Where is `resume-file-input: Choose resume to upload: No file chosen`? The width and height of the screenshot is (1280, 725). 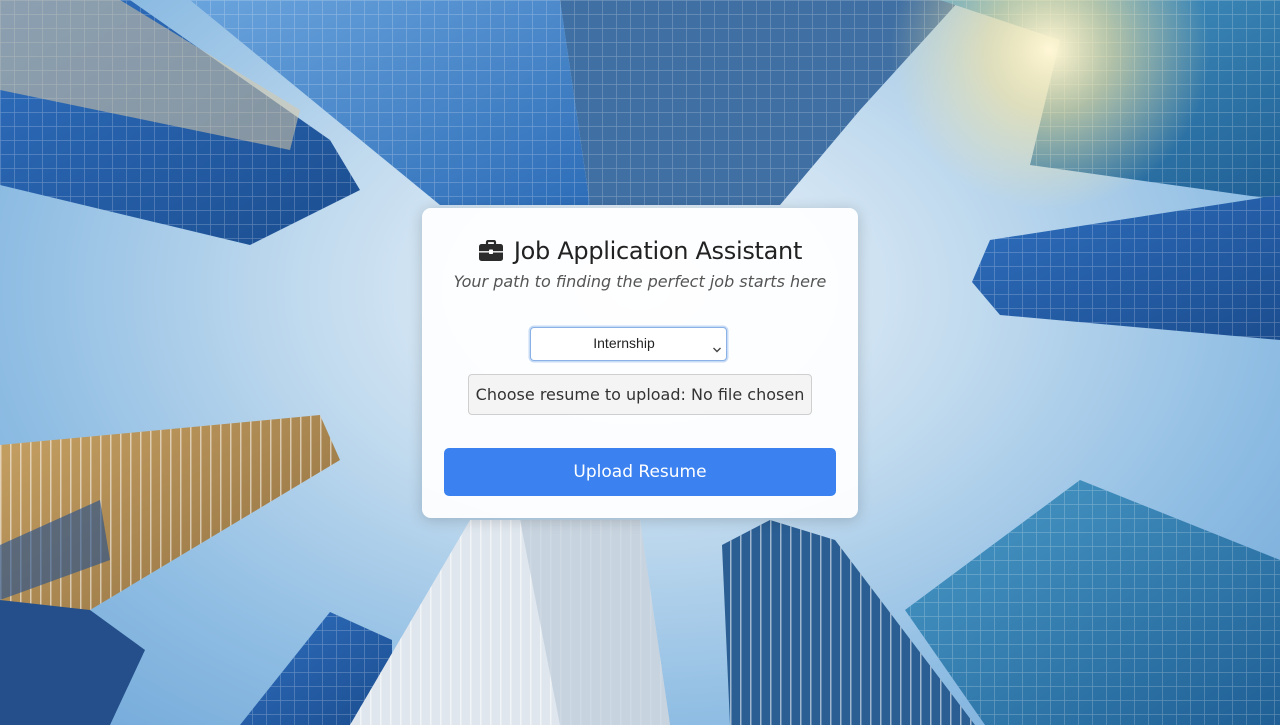 resume-file-input: Choose resume to upload: No file chosen is located at coordinates (640, 394).